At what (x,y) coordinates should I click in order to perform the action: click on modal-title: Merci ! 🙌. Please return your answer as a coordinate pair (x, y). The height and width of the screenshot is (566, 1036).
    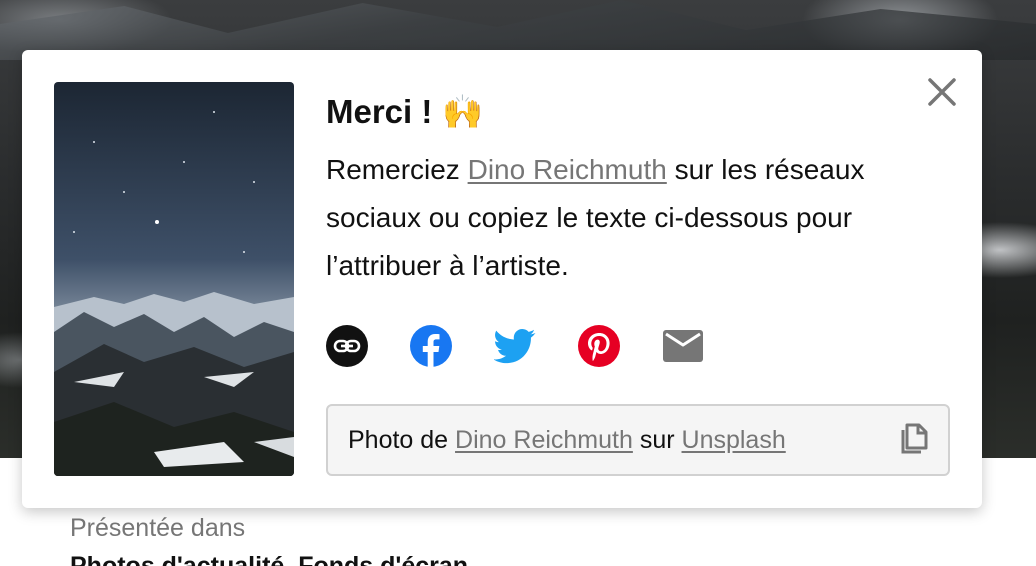
    Looking at the image, I should click on (636, 112).